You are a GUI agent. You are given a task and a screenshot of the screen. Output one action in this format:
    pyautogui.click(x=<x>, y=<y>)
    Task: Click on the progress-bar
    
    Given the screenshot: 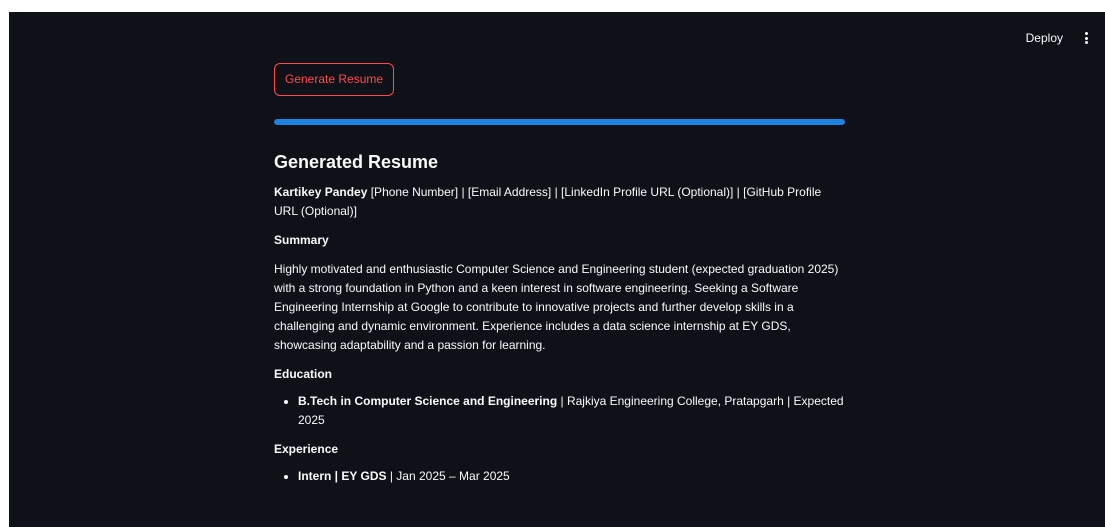 What is the action you would take?
    pyautogui.click(x=559, y=122)
    